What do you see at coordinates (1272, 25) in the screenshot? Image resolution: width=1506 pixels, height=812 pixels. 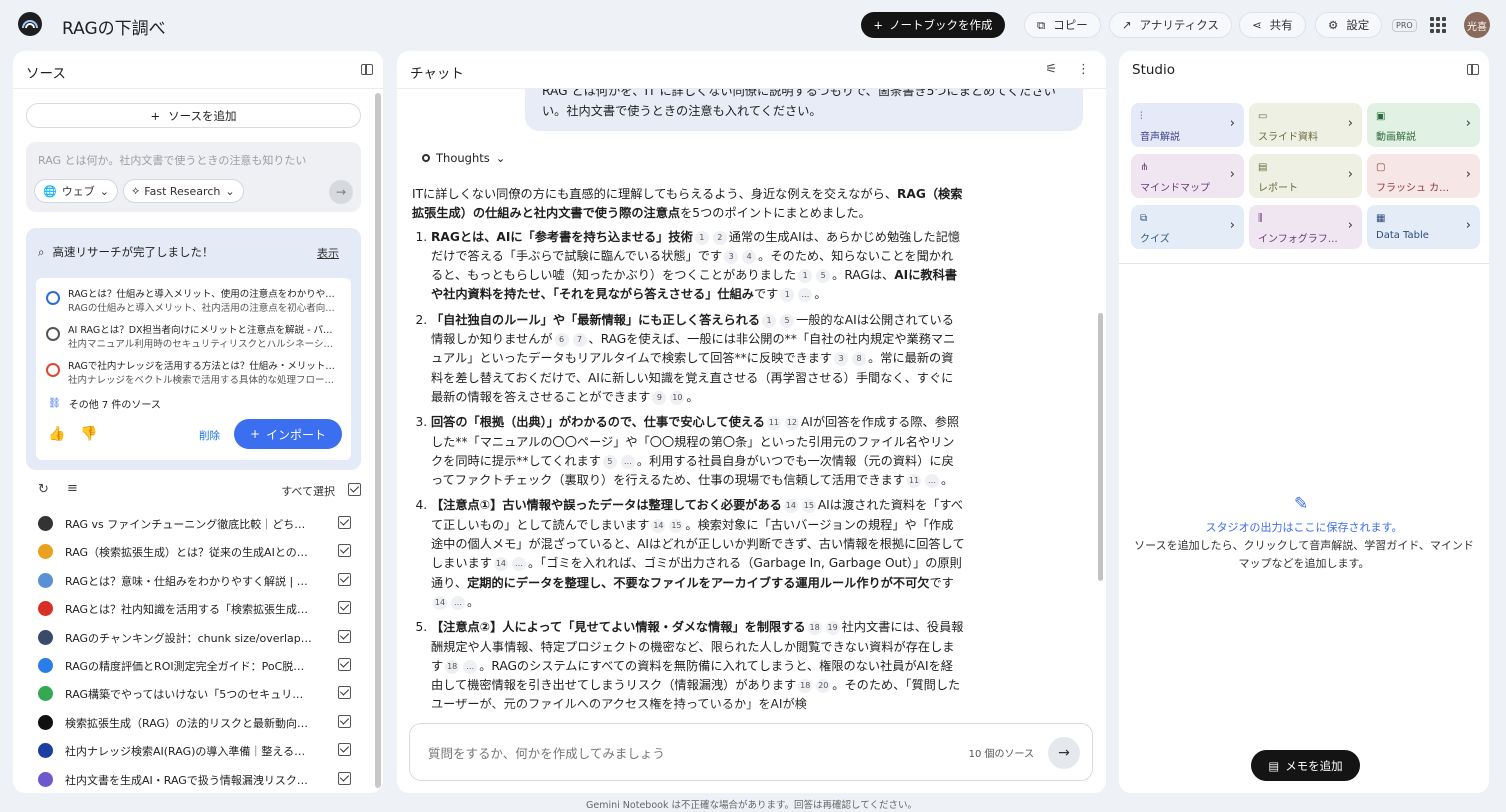 I see `share-button: ⋖ 共有` at bounding box center [1272, 25].